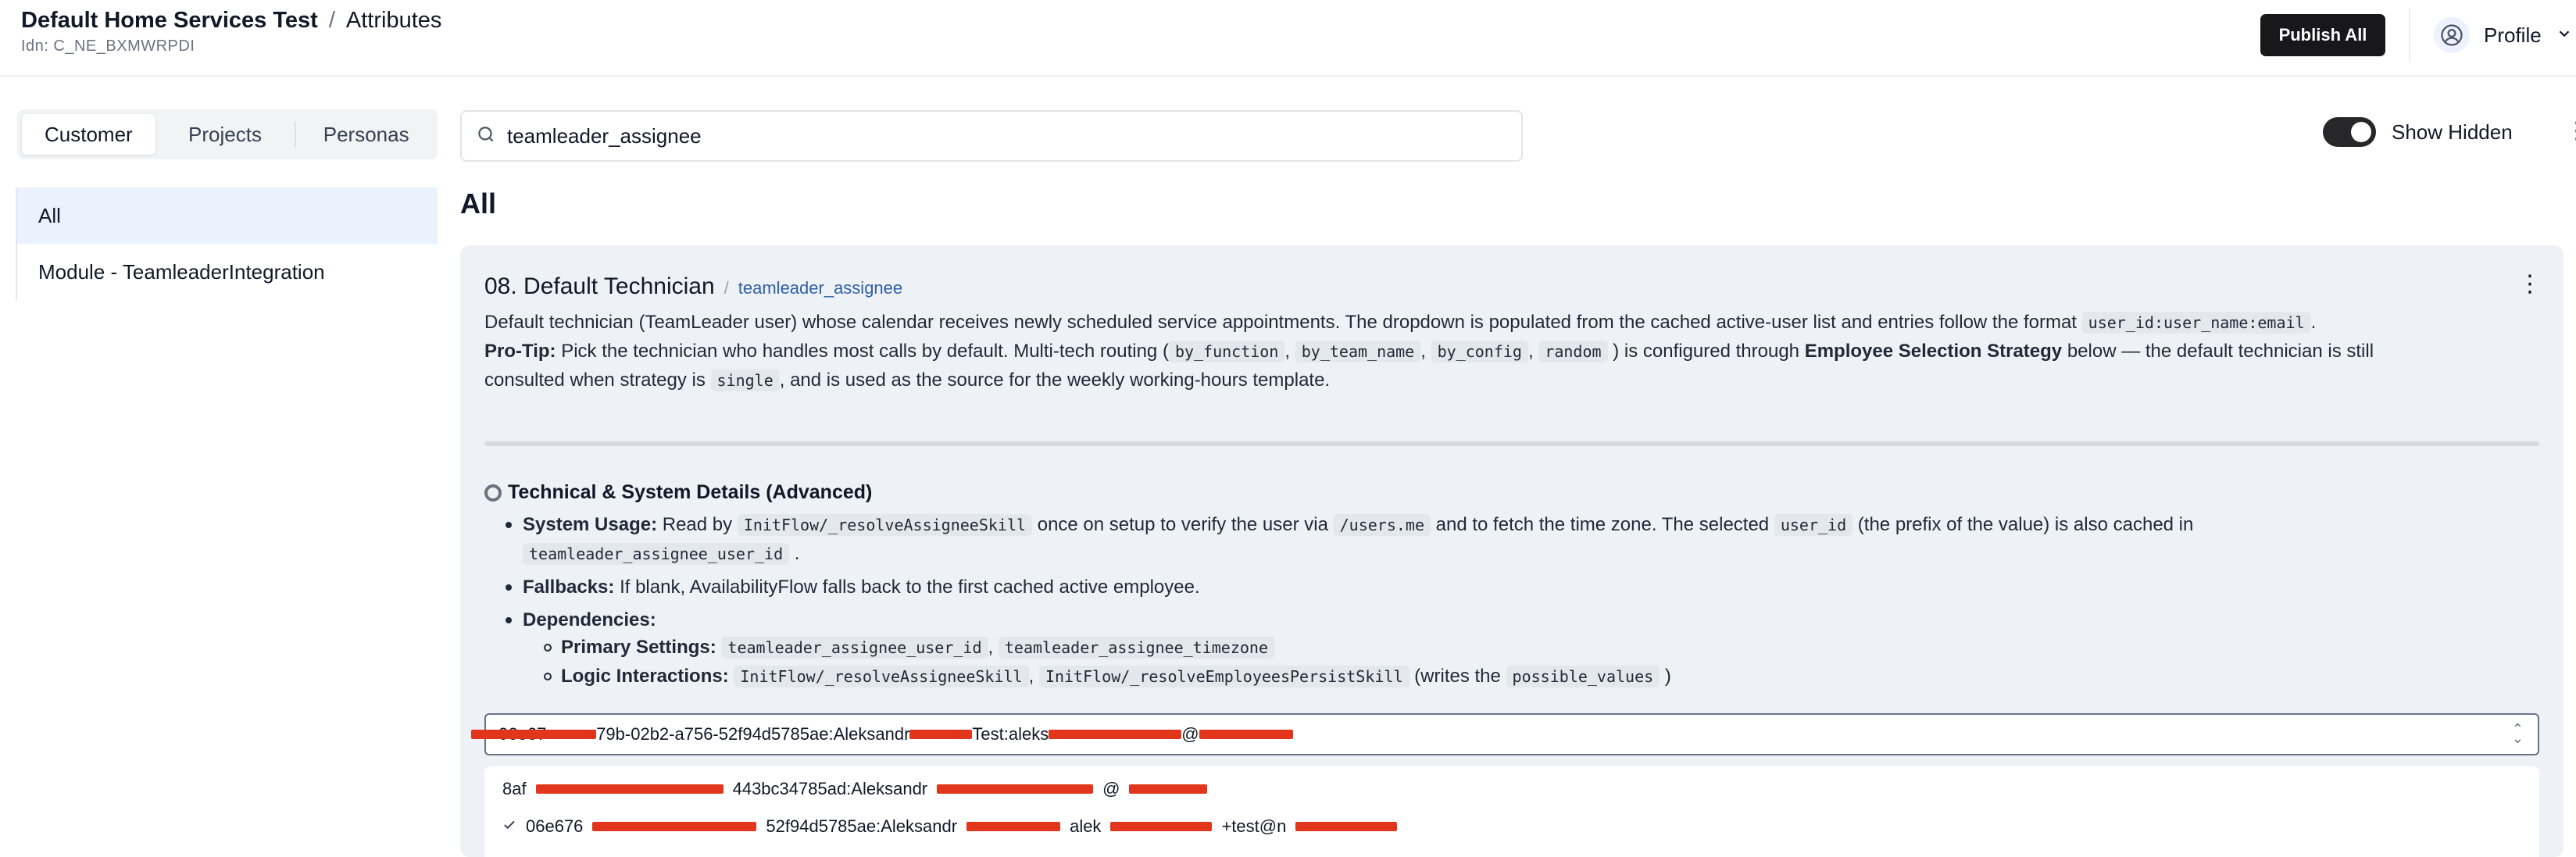 The width and height of the screenshot is (2576, 857). I want to click on category-tabs: Customer Projects Personas, so click(228, 134).